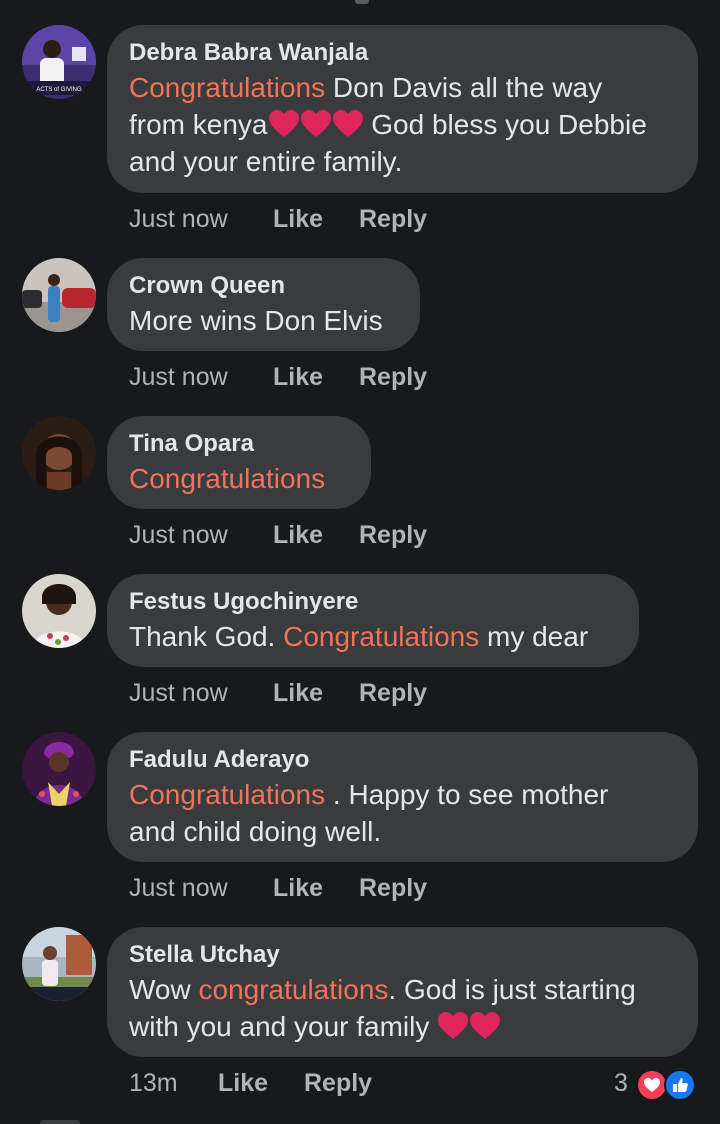  I want to click on profile-photo-woman-car-icon, so click(59, 295).